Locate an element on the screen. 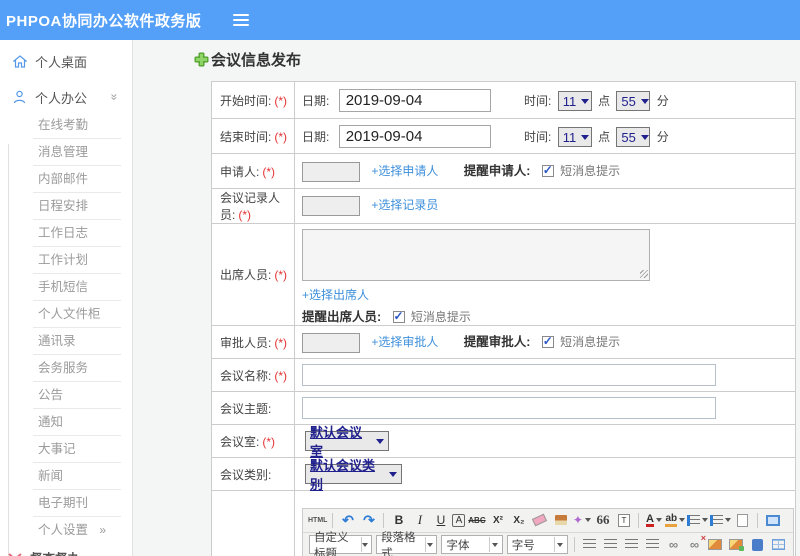  sidebar-item-work-log: 工作日志 is located at coordinates (66, 233).